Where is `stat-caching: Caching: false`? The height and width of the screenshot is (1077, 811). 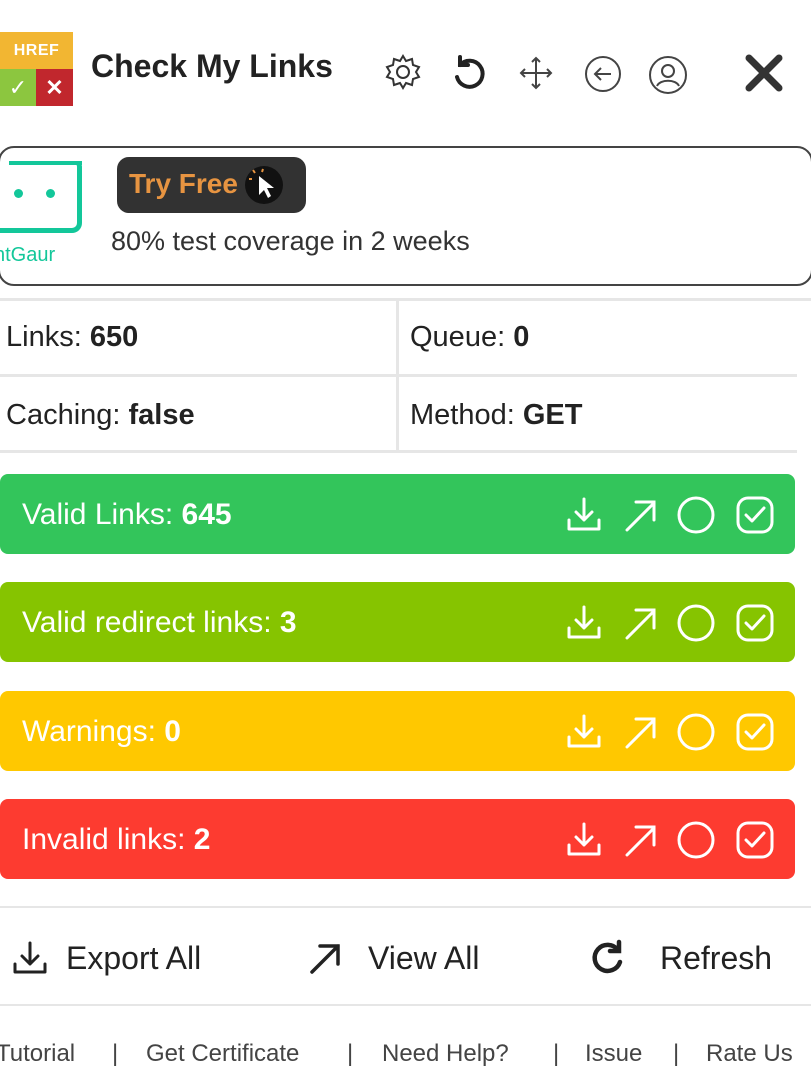 stat-caching: Caching: false is located at coordinates (100, 415).